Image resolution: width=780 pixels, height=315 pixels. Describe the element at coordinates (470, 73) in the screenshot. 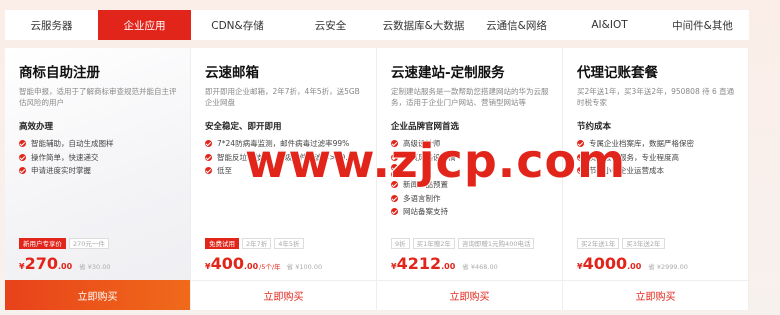

I see `card-title: 云速建站-定制服务` at that location.